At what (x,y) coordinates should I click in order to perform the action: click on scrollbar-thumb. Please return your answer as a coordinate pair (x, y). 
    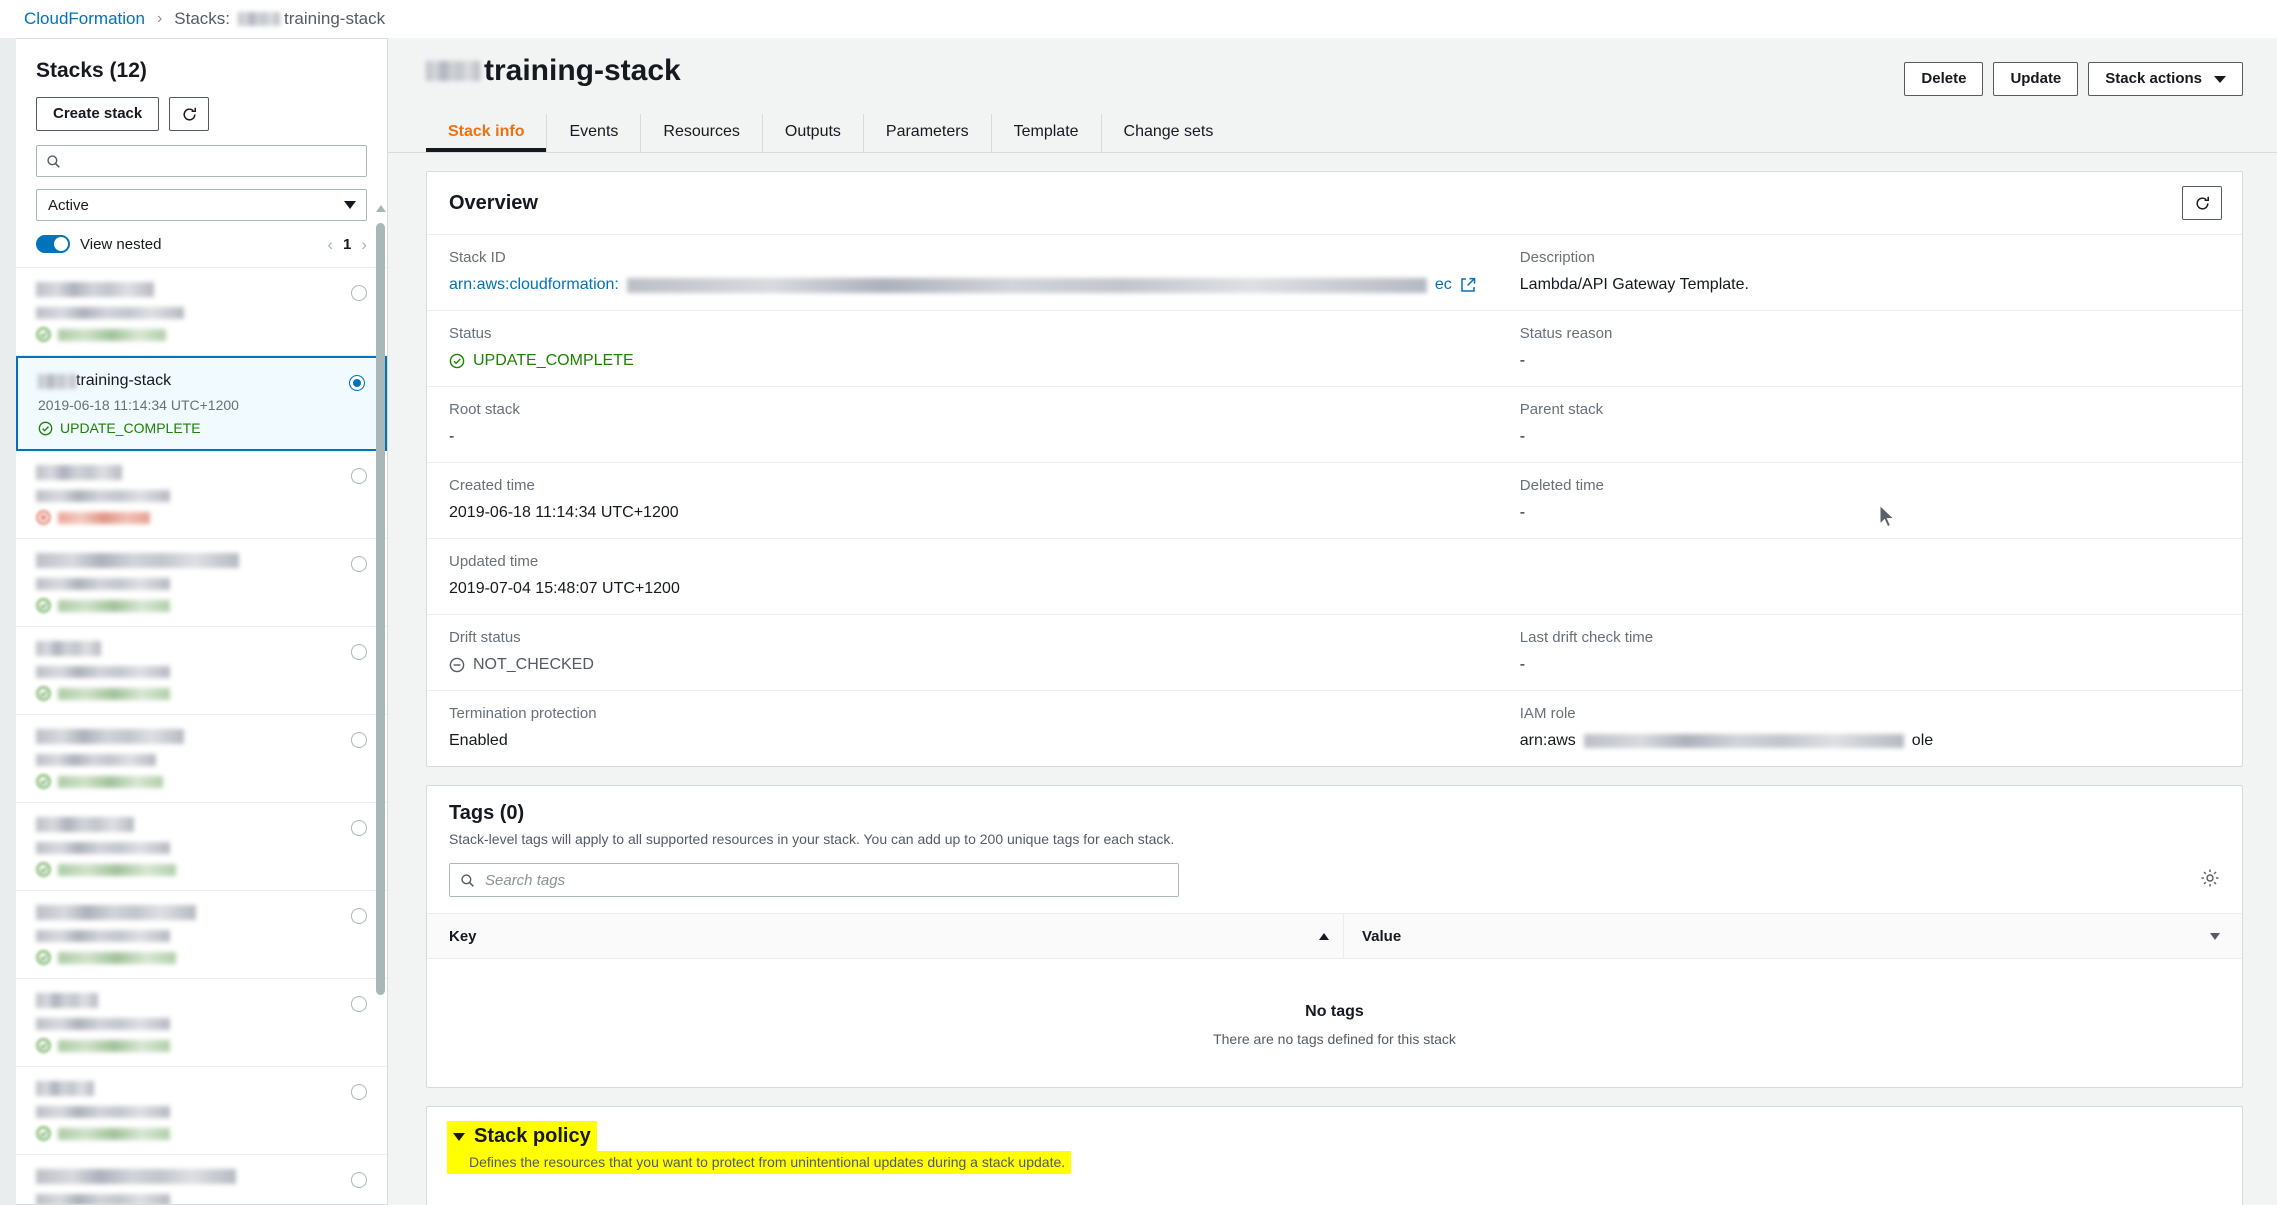
    Looking at the image, I should click on (380, 609).